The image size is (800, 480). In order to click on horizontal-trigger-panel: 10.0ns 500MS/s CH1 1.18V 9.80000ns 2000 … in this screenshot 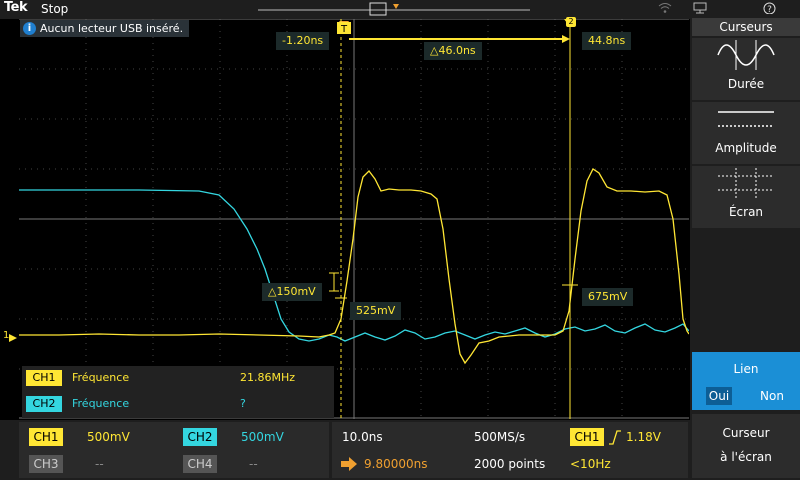, I will do `click(510, 450)`.